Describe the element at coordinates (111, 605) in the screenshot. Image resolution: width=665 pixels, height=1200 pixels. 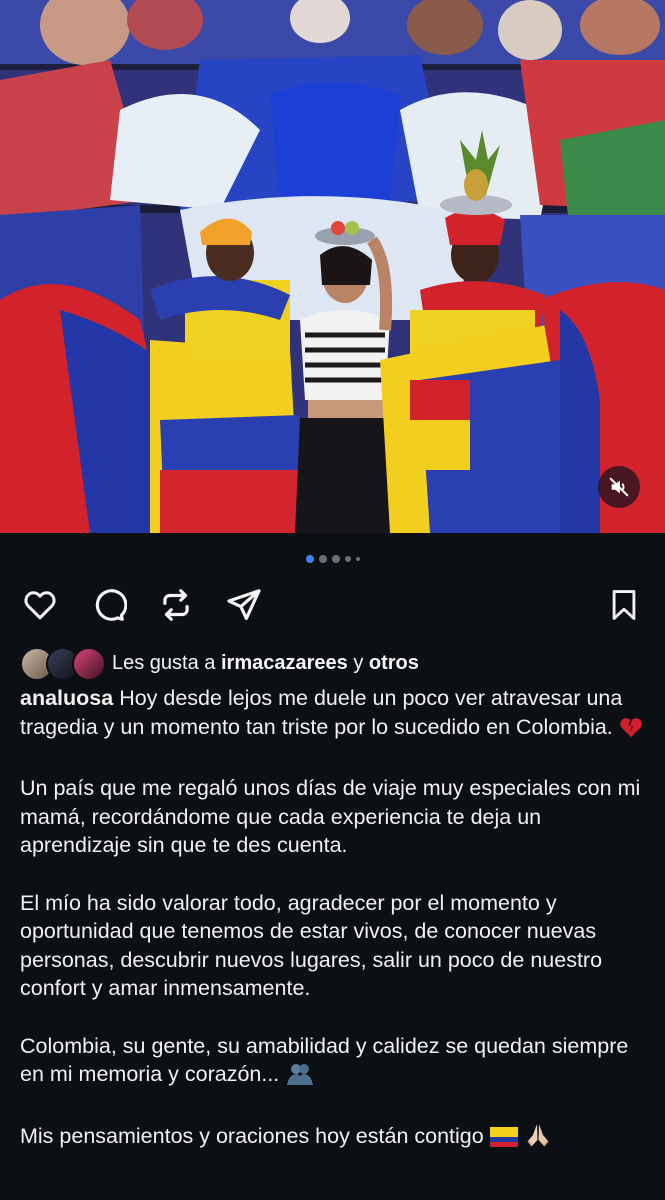
I see `comment-icon` at that location.